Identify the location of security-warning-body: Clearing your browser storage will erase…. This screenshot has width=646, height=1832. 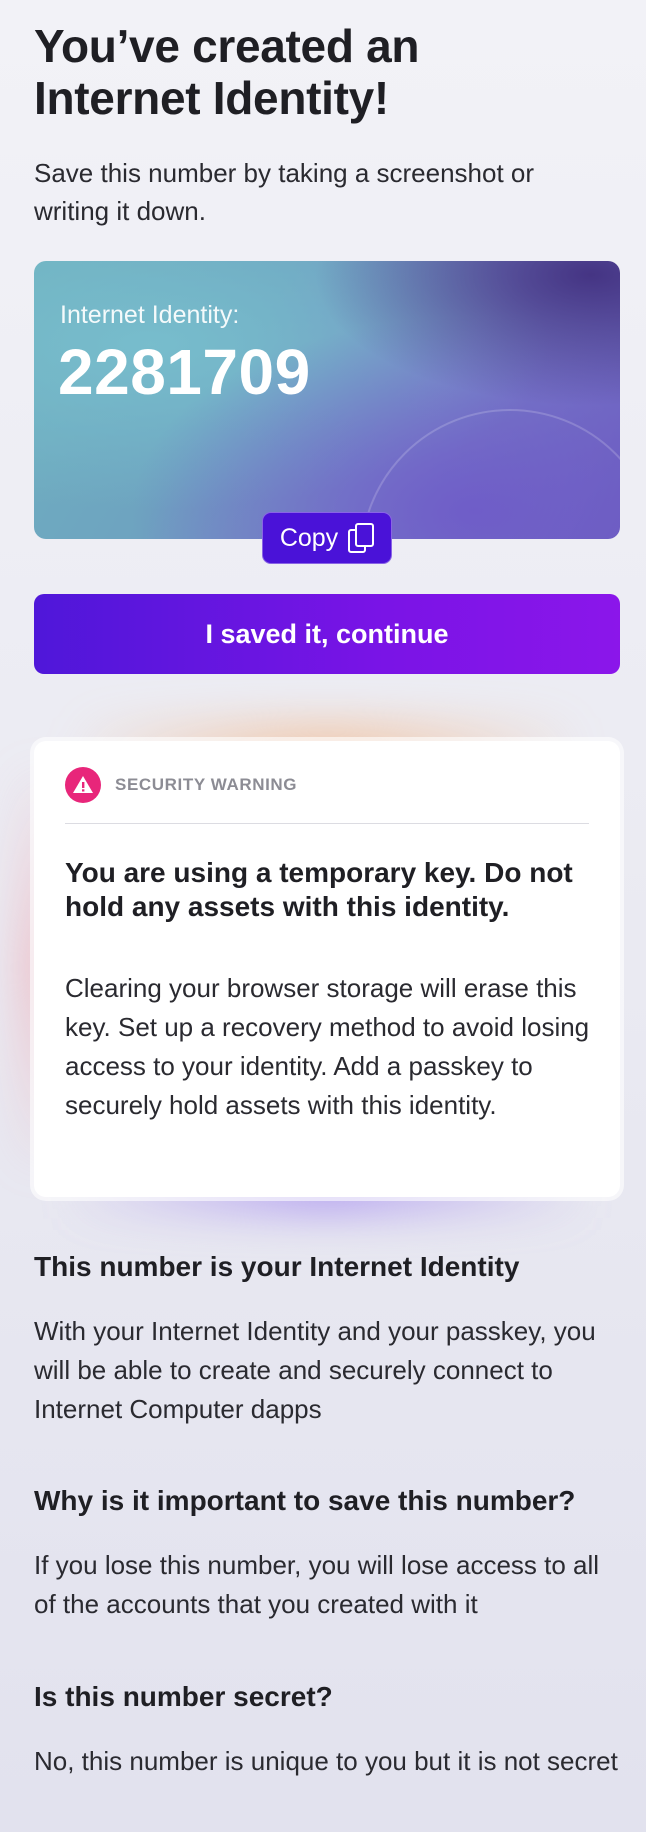
(327, 1046).